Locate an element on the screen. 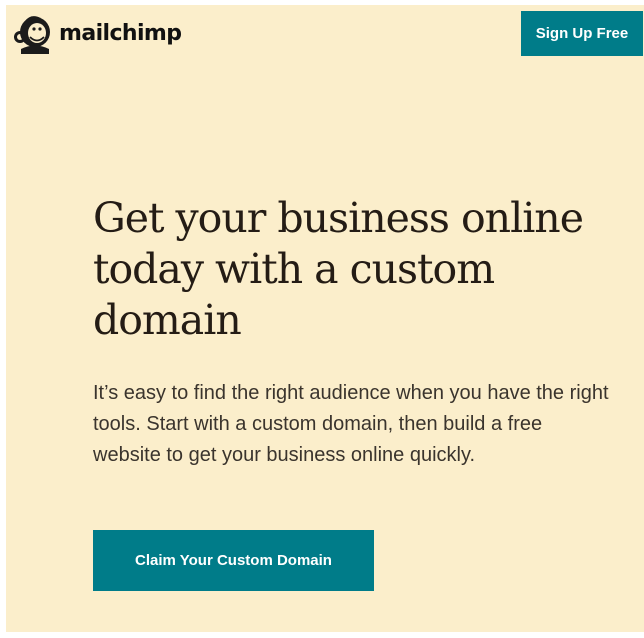 This screenshot has width=644, height=638. freddie-monkey-icon is located at coordinates (32, 35).